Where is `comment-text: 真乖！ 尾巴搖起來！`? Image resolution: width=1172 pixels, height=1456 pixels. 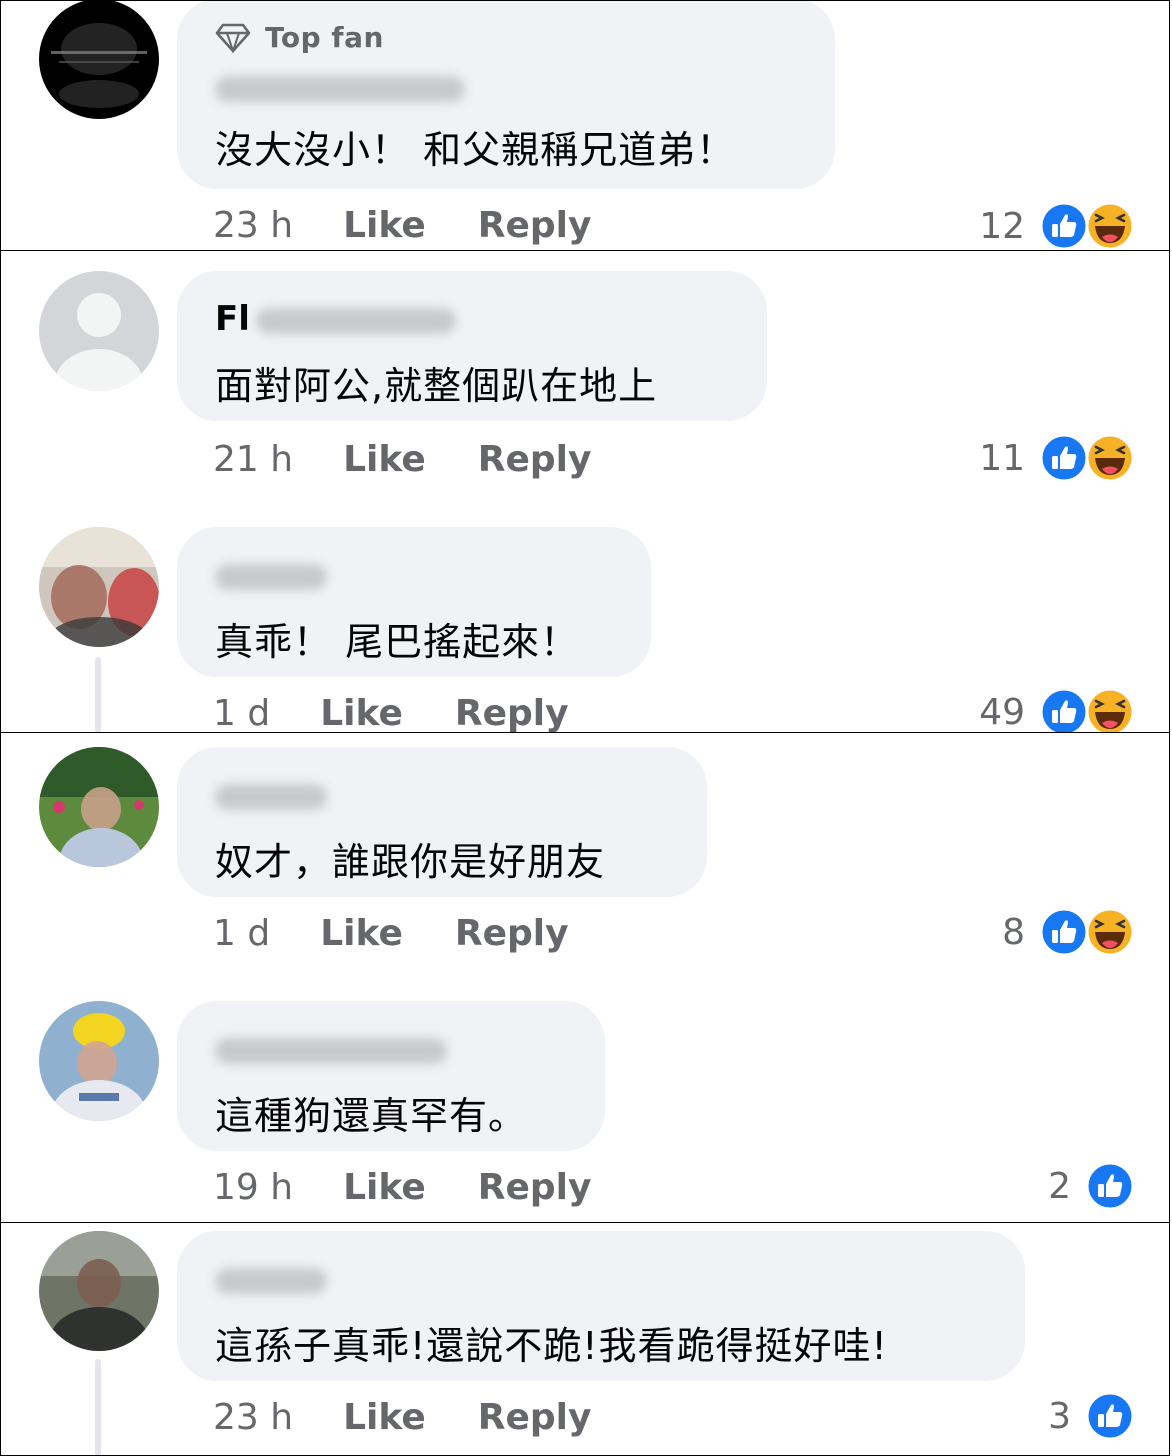 comment-text: 真乖！ 尾巴搖起來！ is located at coordinates (397, 642).